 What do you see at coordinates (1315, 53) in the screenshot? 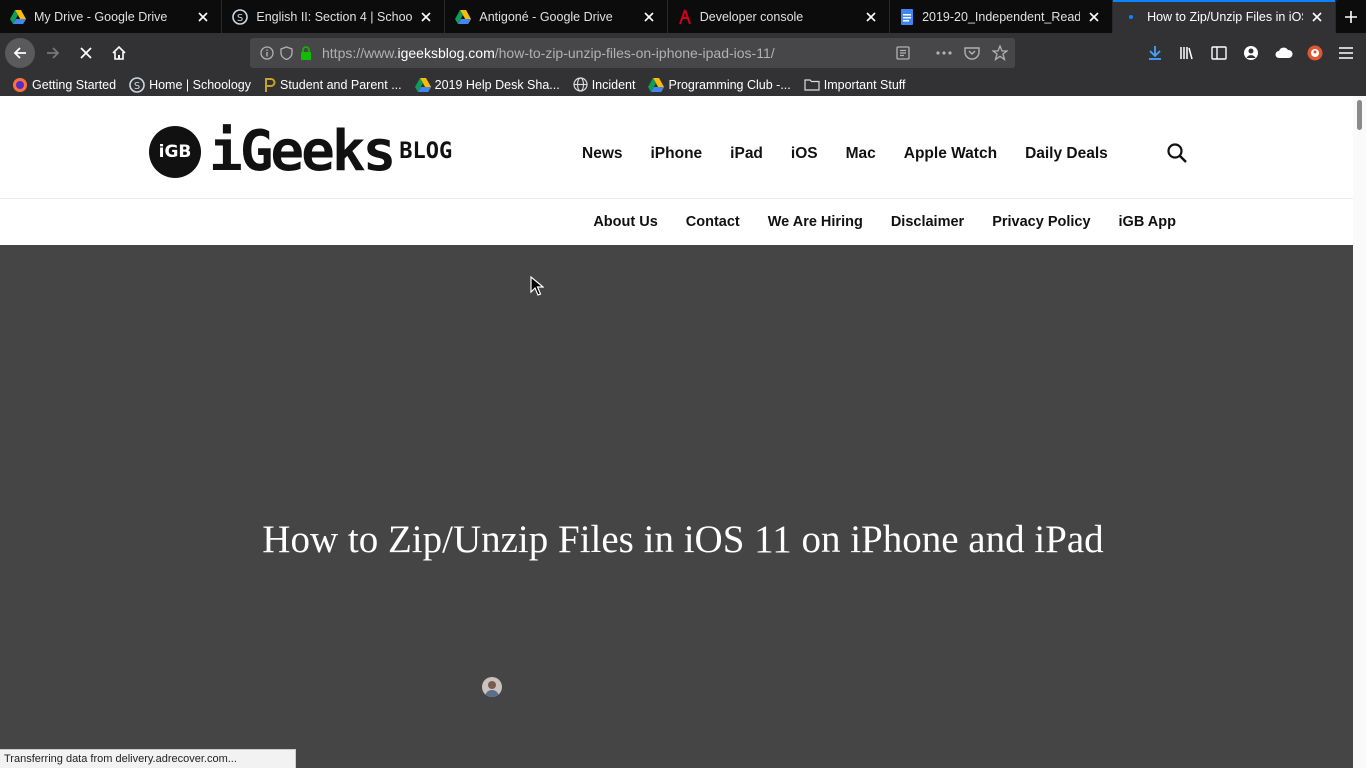
I see `duckduckgo-icon` at bounding box center [1315, 53].